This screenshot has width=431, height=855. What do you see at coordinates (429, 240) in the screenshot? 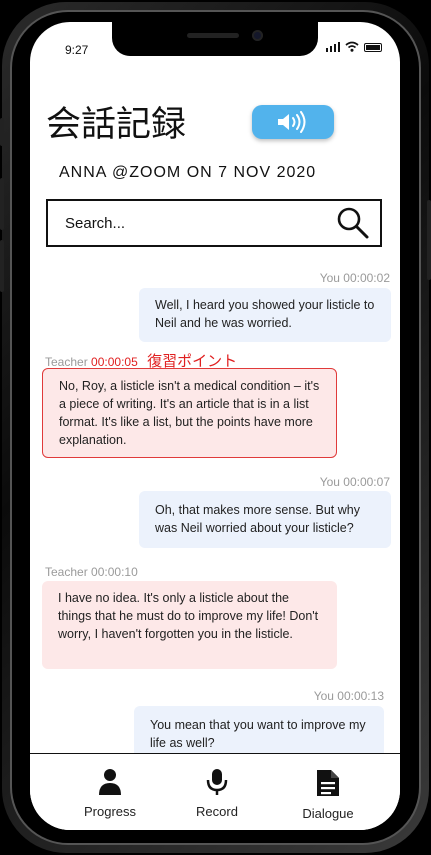
I see `power-button` at bounding box center [429, 240].